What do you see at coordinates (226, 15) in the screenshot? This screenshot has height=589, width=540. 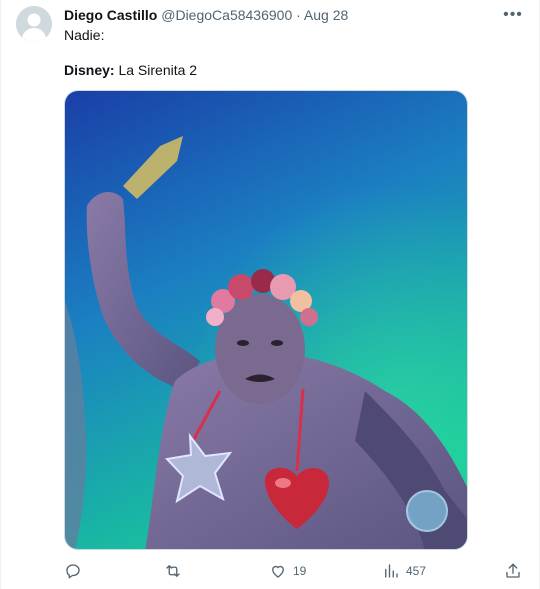 I see `author-handle: @DiegoCa58436900` at bounding box center [226, 15].